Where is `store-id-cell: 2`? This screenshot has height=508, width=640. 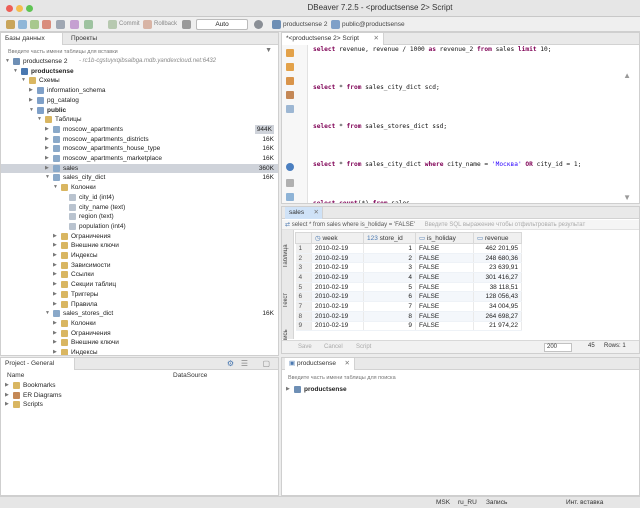
store-id-cell: 2 is located at coordinates (389, 258).